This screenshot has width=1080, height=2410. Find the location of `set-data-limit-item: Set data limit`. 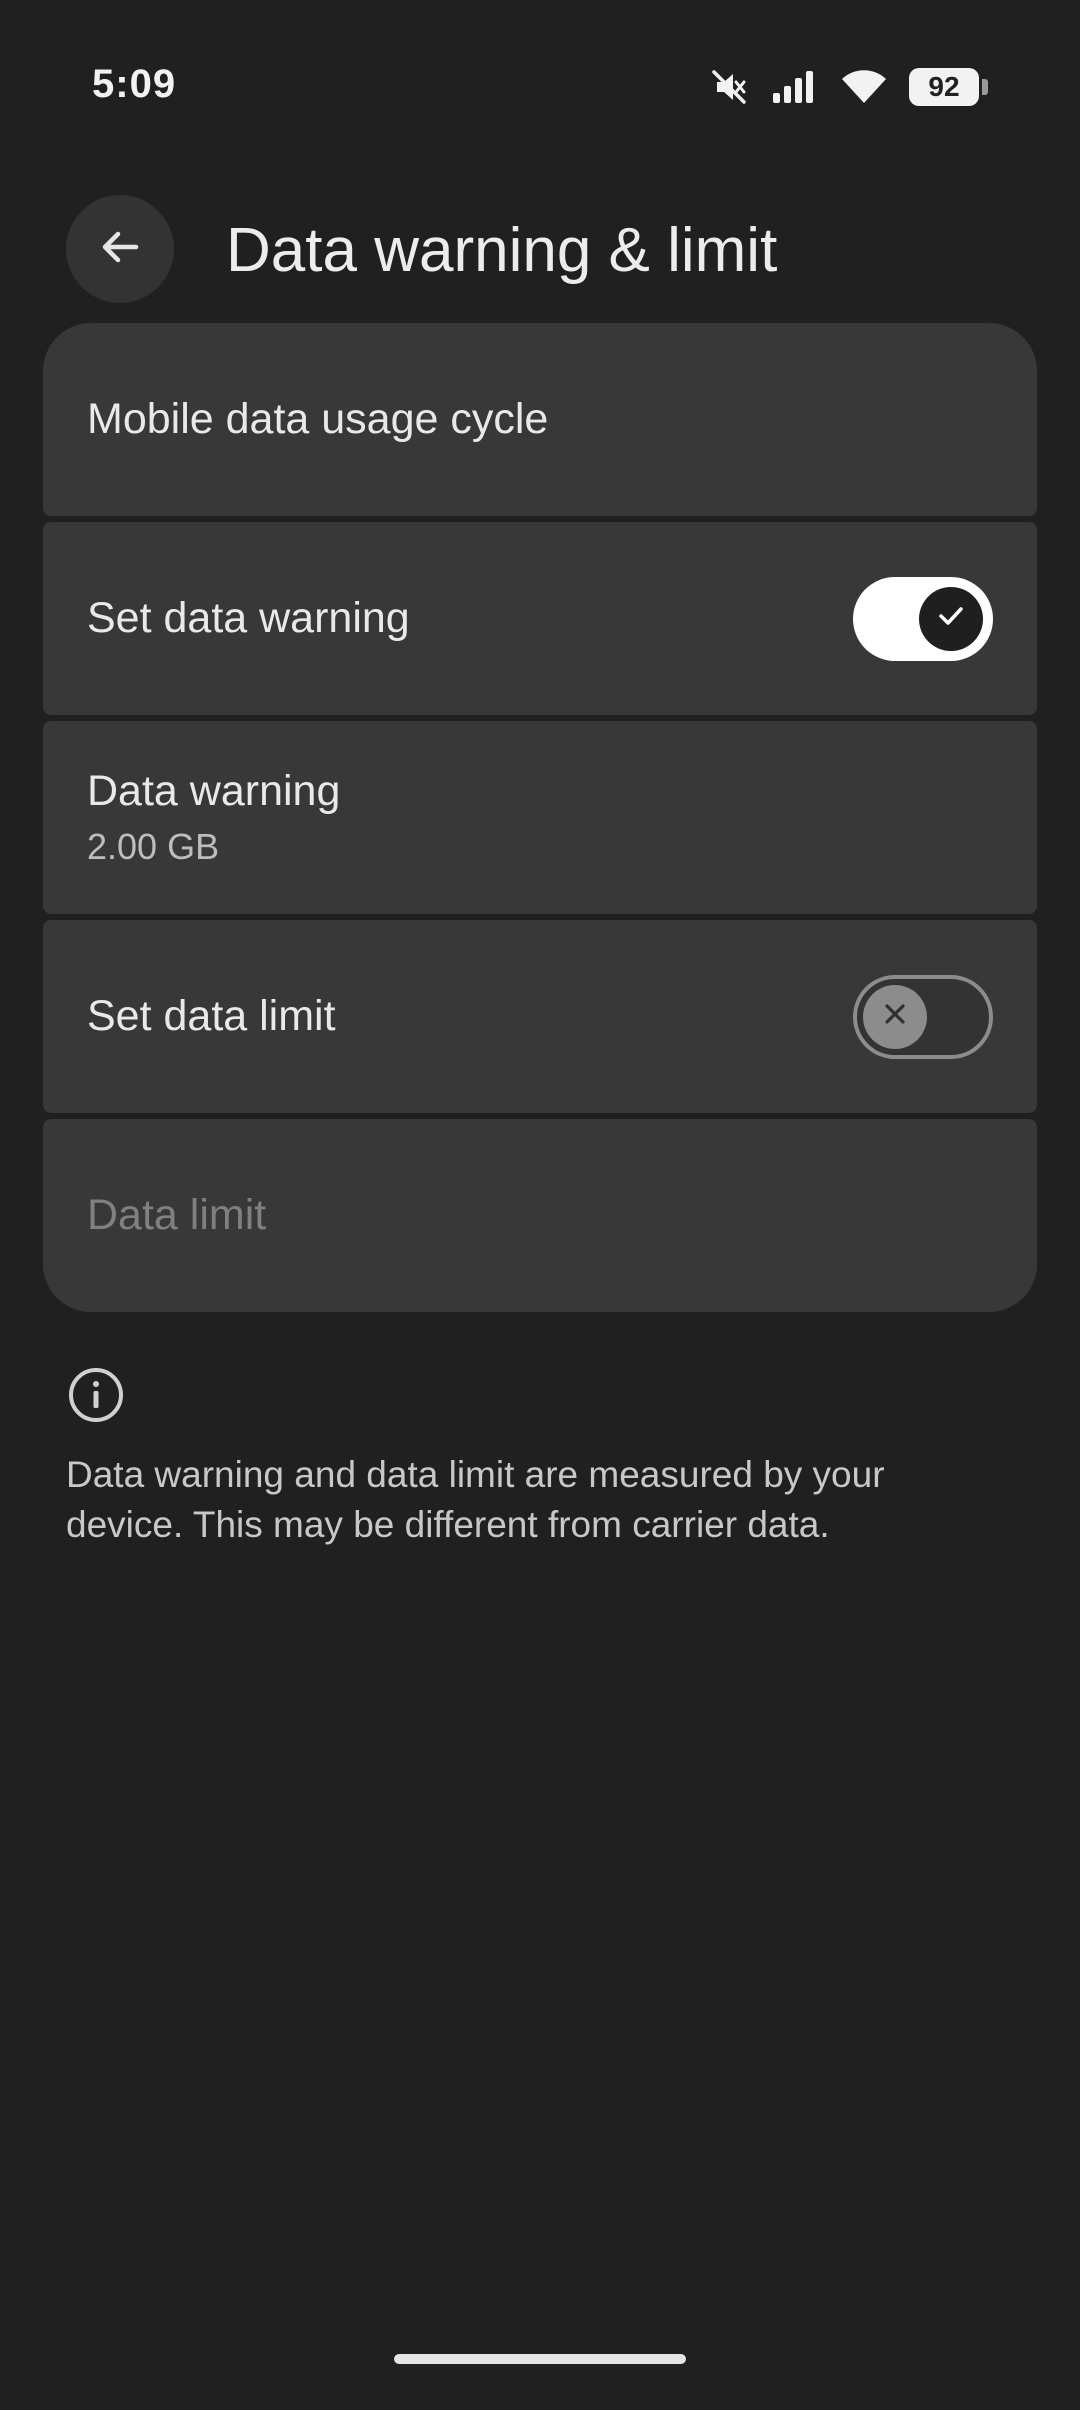

set-data-limit-item: Set data limit is located at coordinates (540, 1016).